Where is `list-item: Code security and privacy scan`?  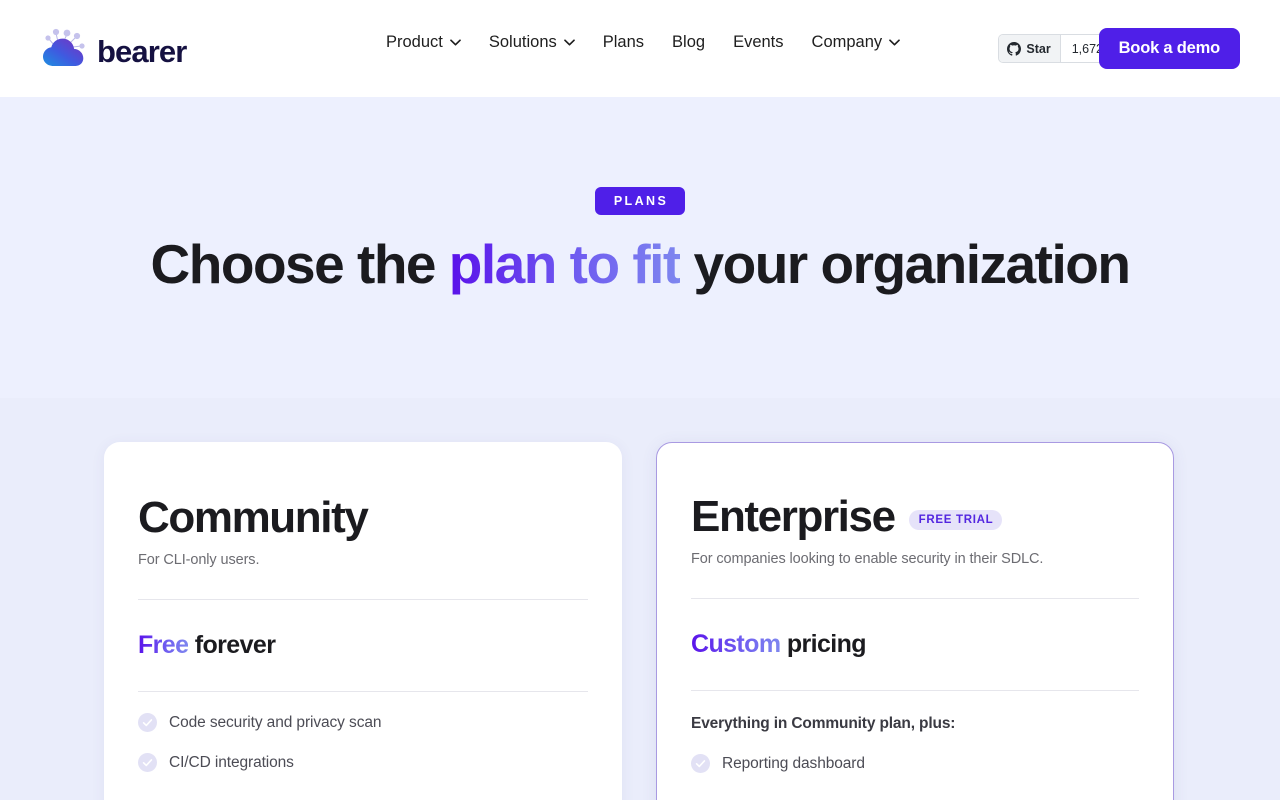
list-item: Code security and privacy scan is located at coordinates (363, 722).